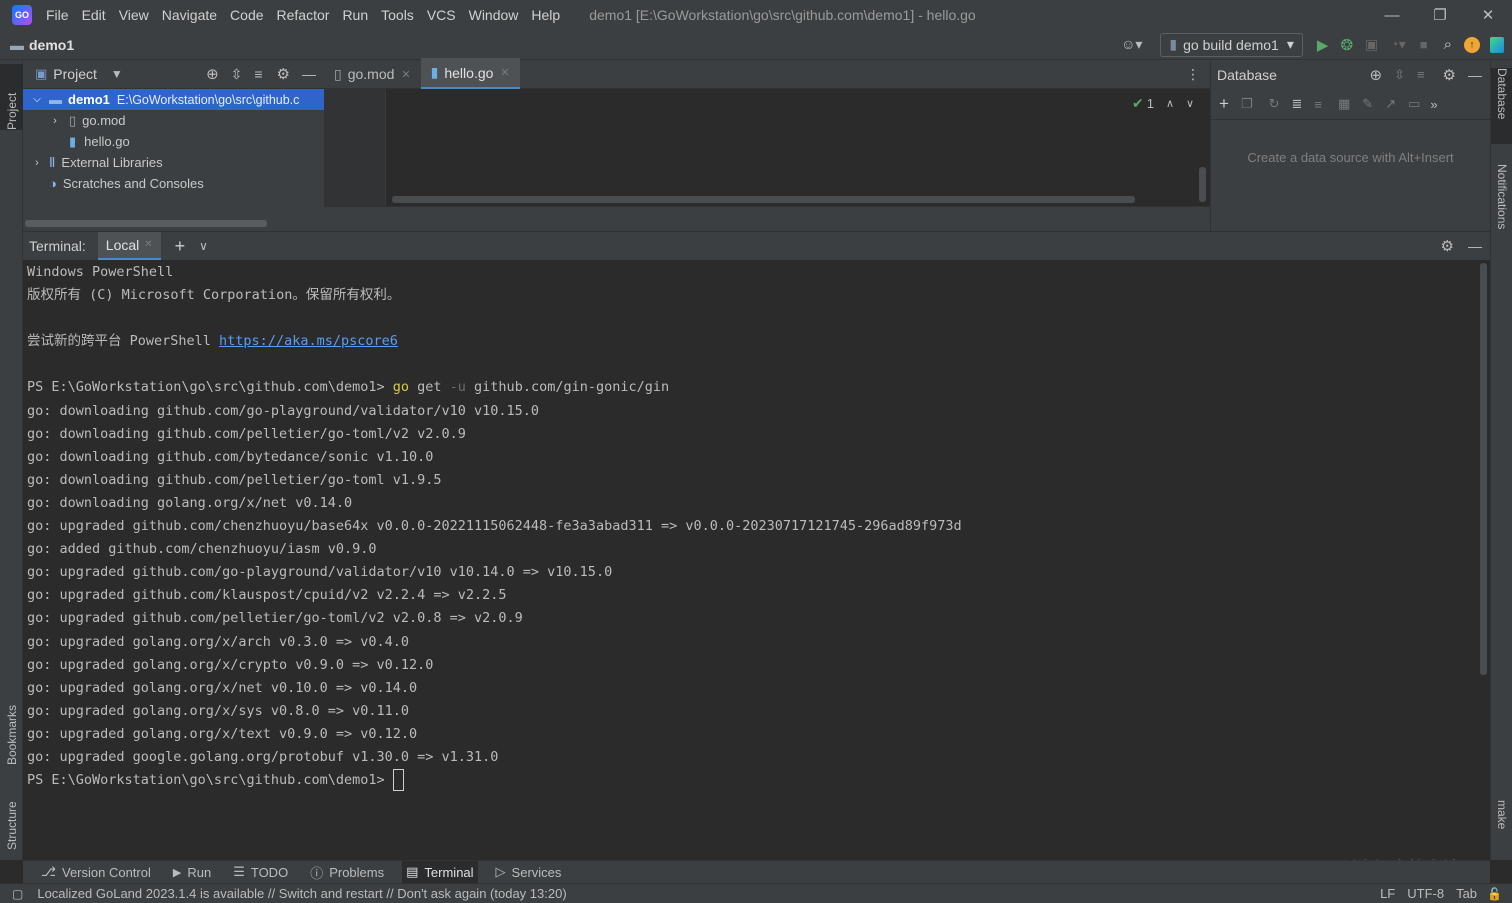  I want to click on menu-run: Run, so click(355, 15).